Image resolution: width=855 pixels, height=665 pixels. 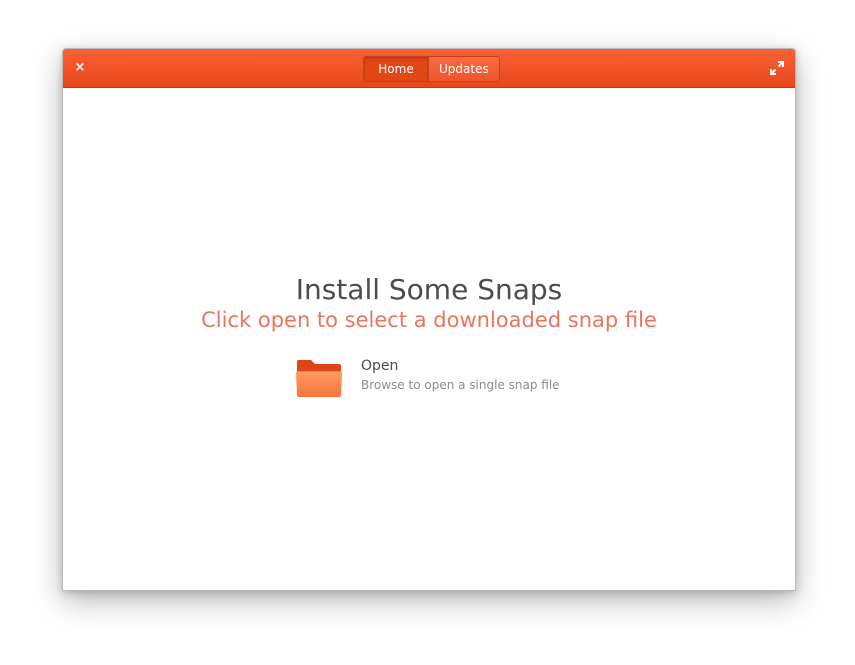 I want to click on headerbar: × Home Updates, so click(x=429, y=68).